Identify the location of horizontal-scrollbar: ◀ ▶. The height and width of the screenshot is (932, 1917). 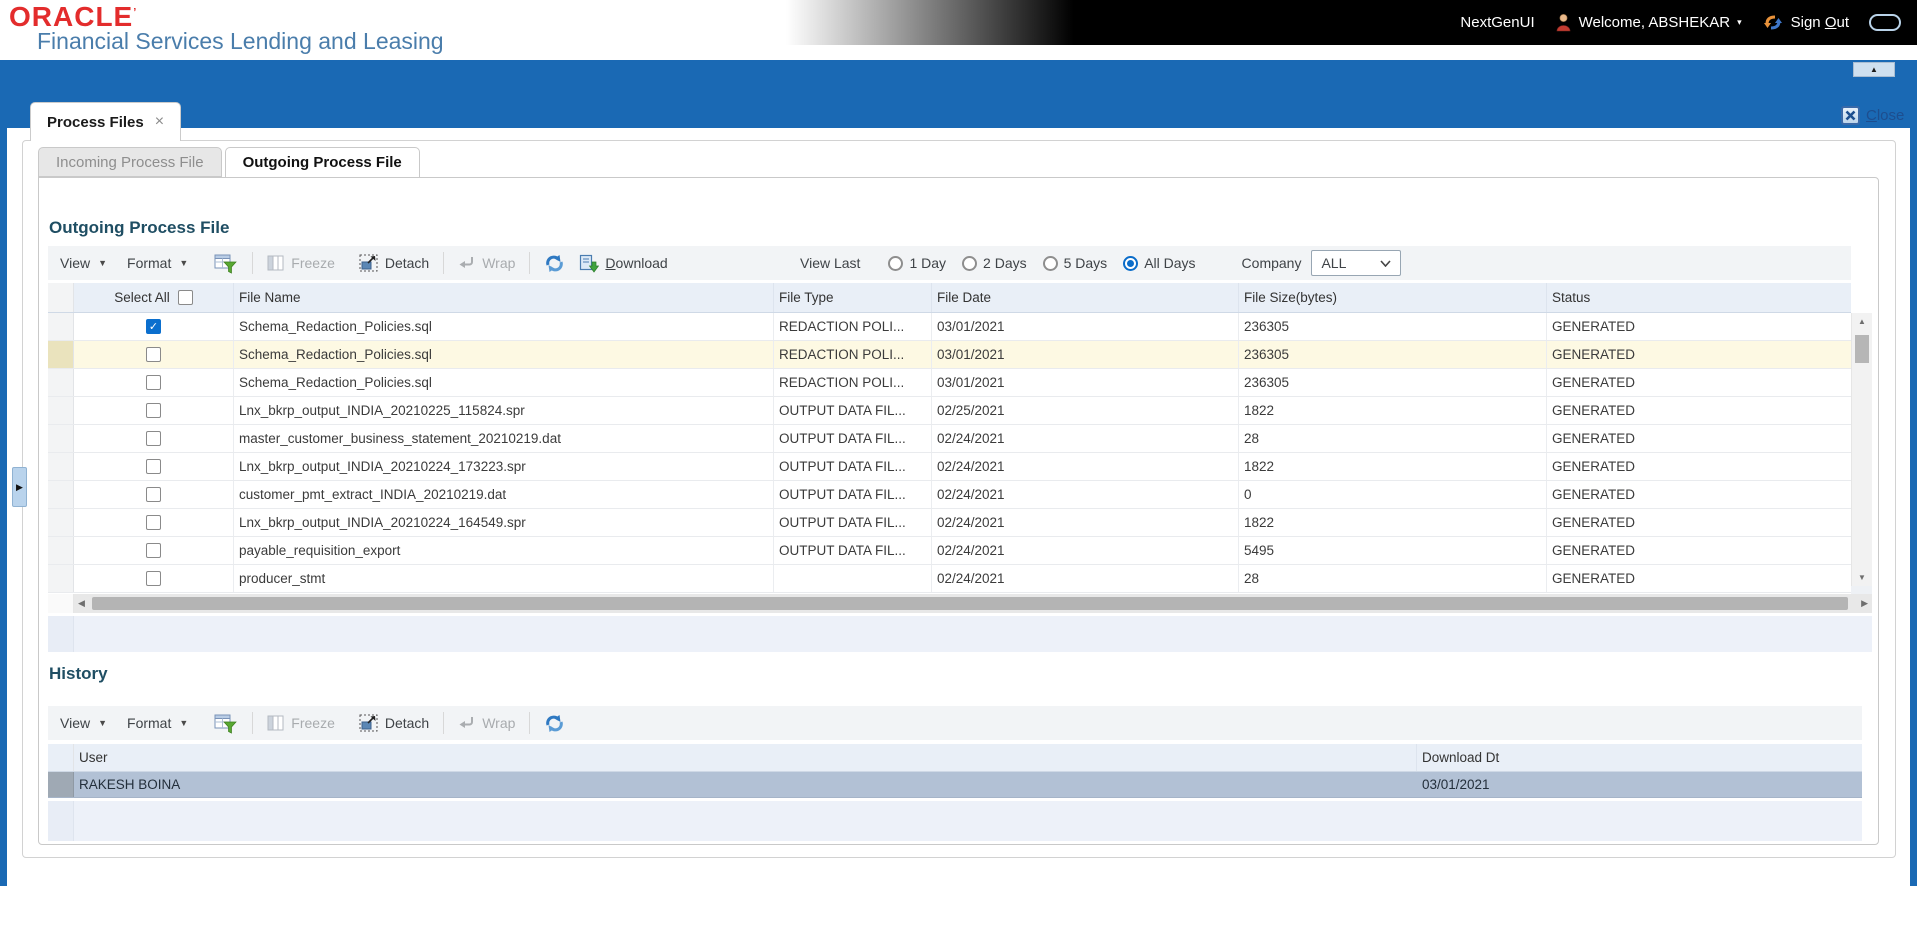
(960, 603).